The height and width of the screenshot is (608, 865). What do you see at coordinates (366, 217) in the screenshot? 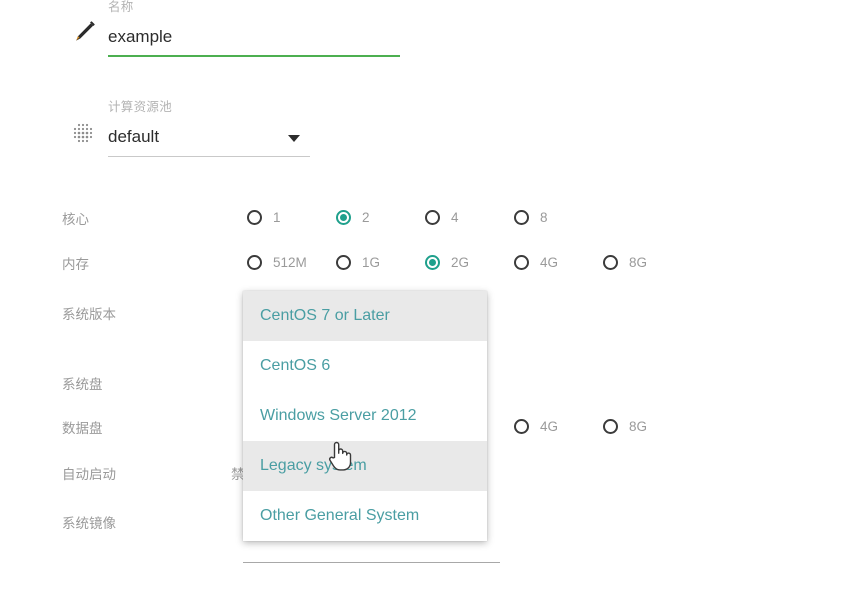
I see `radio-label: 2` at bounding box center [366, 217].